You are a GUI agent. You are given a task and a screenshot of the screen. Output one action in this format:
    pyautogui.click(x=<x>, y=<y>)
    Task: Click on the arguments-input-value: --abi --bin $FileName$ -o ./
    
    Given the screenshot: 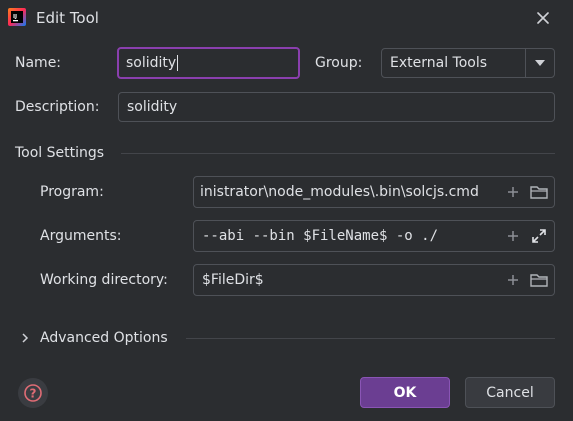 What is the action you would take?
    pyautogui.click(x=320, y=236)
    